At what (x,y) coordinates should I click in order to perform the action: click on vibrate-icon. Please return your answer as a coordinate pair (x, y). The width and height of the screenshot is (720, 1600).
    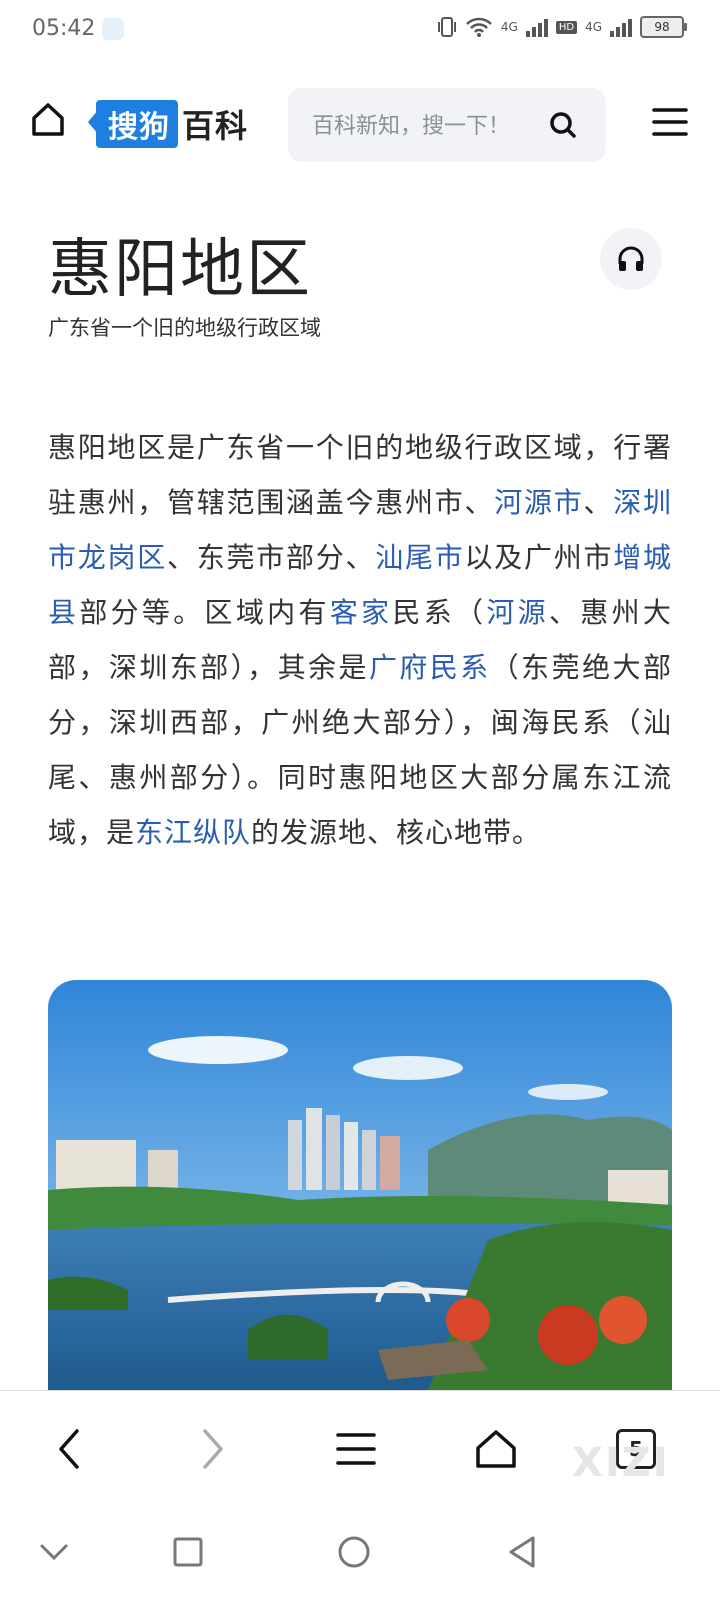
    Looking at the image, I should click on (446, 27).